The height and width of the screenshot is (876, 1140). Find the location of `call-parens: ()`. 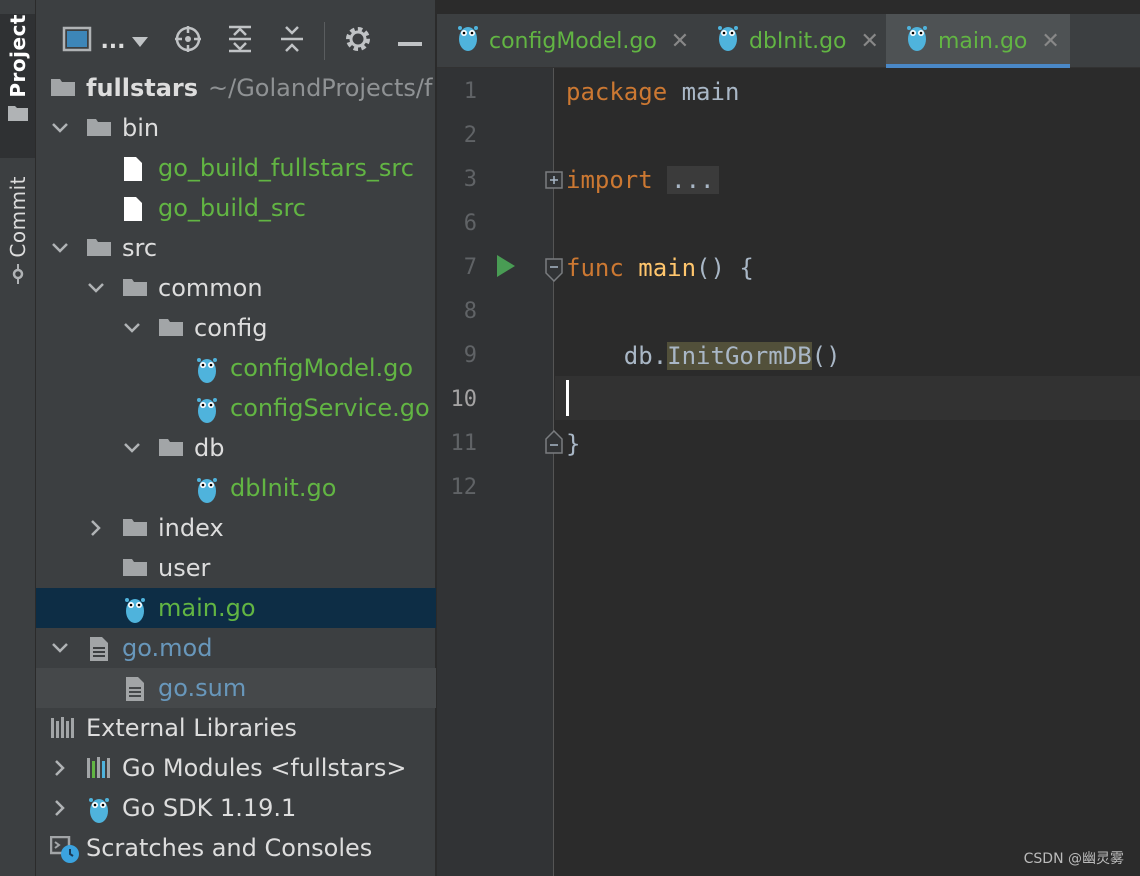

call-parens: () is located at coordinates (826, 356).